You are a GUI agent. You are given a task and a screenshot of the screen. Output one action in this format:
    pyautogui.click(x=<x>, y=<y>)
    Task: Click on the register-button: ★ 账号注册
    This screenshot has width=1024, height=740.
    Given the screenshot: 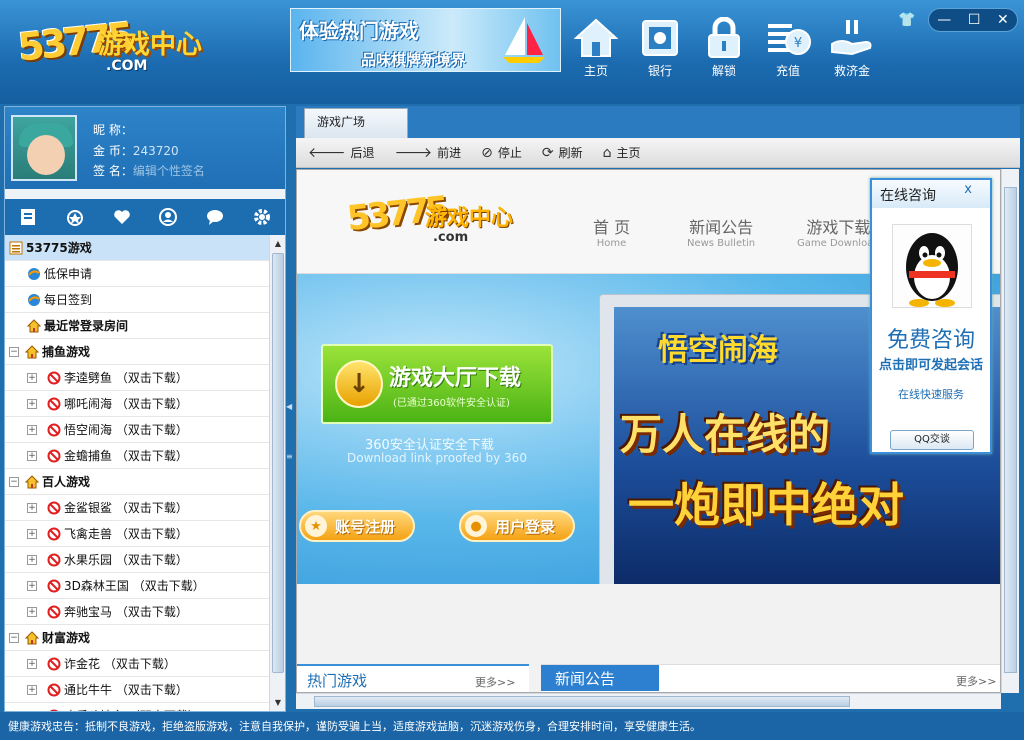 What is the action you would take?
    pyautogui.click(x=357, y=526)
    